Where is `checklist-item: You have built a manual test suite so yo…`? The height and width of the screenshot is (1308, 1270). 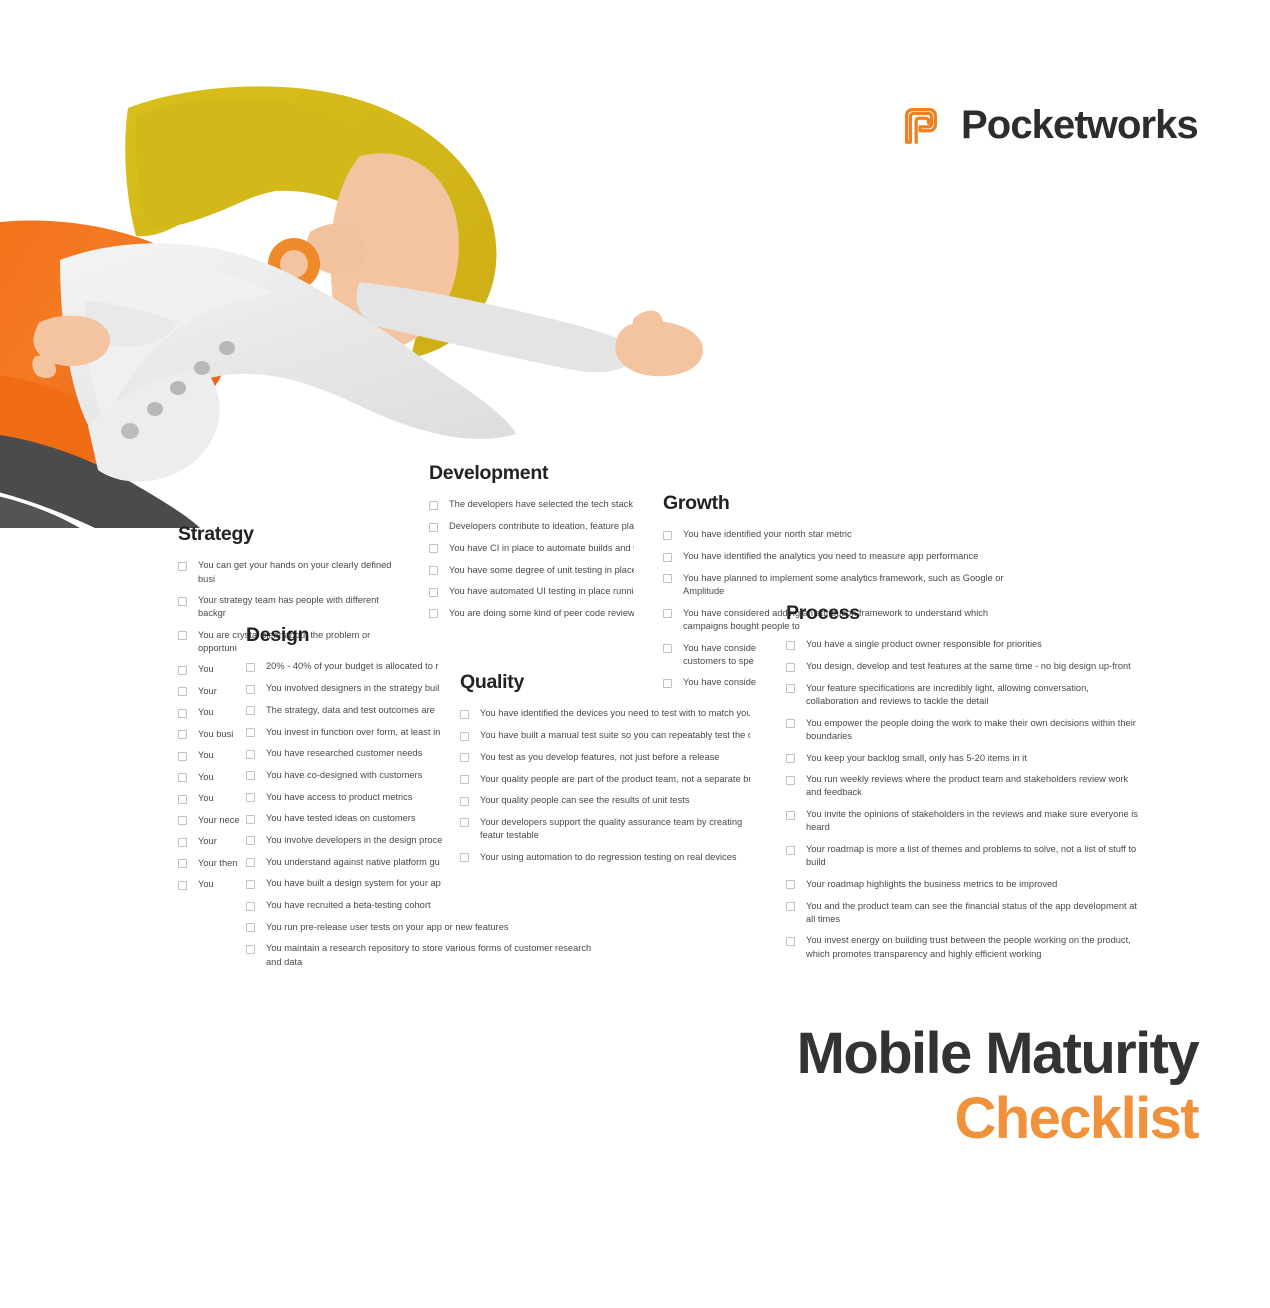 checklist-item: You have built a manual test suite so yo… is located at coordinates (605, 735).